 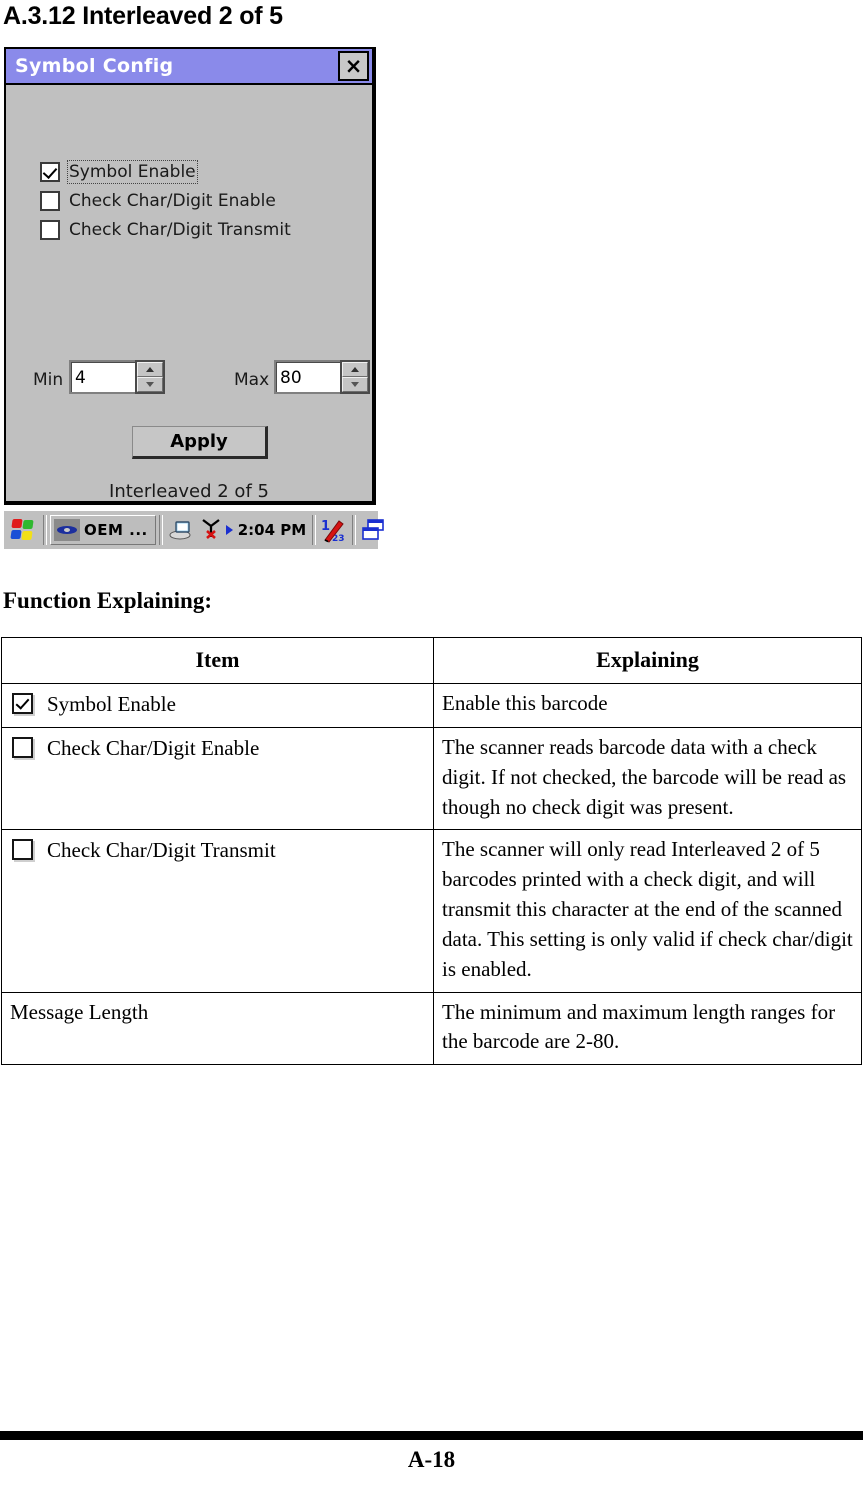 I want to click on close-icon: ×, so click(x=353, y=66).